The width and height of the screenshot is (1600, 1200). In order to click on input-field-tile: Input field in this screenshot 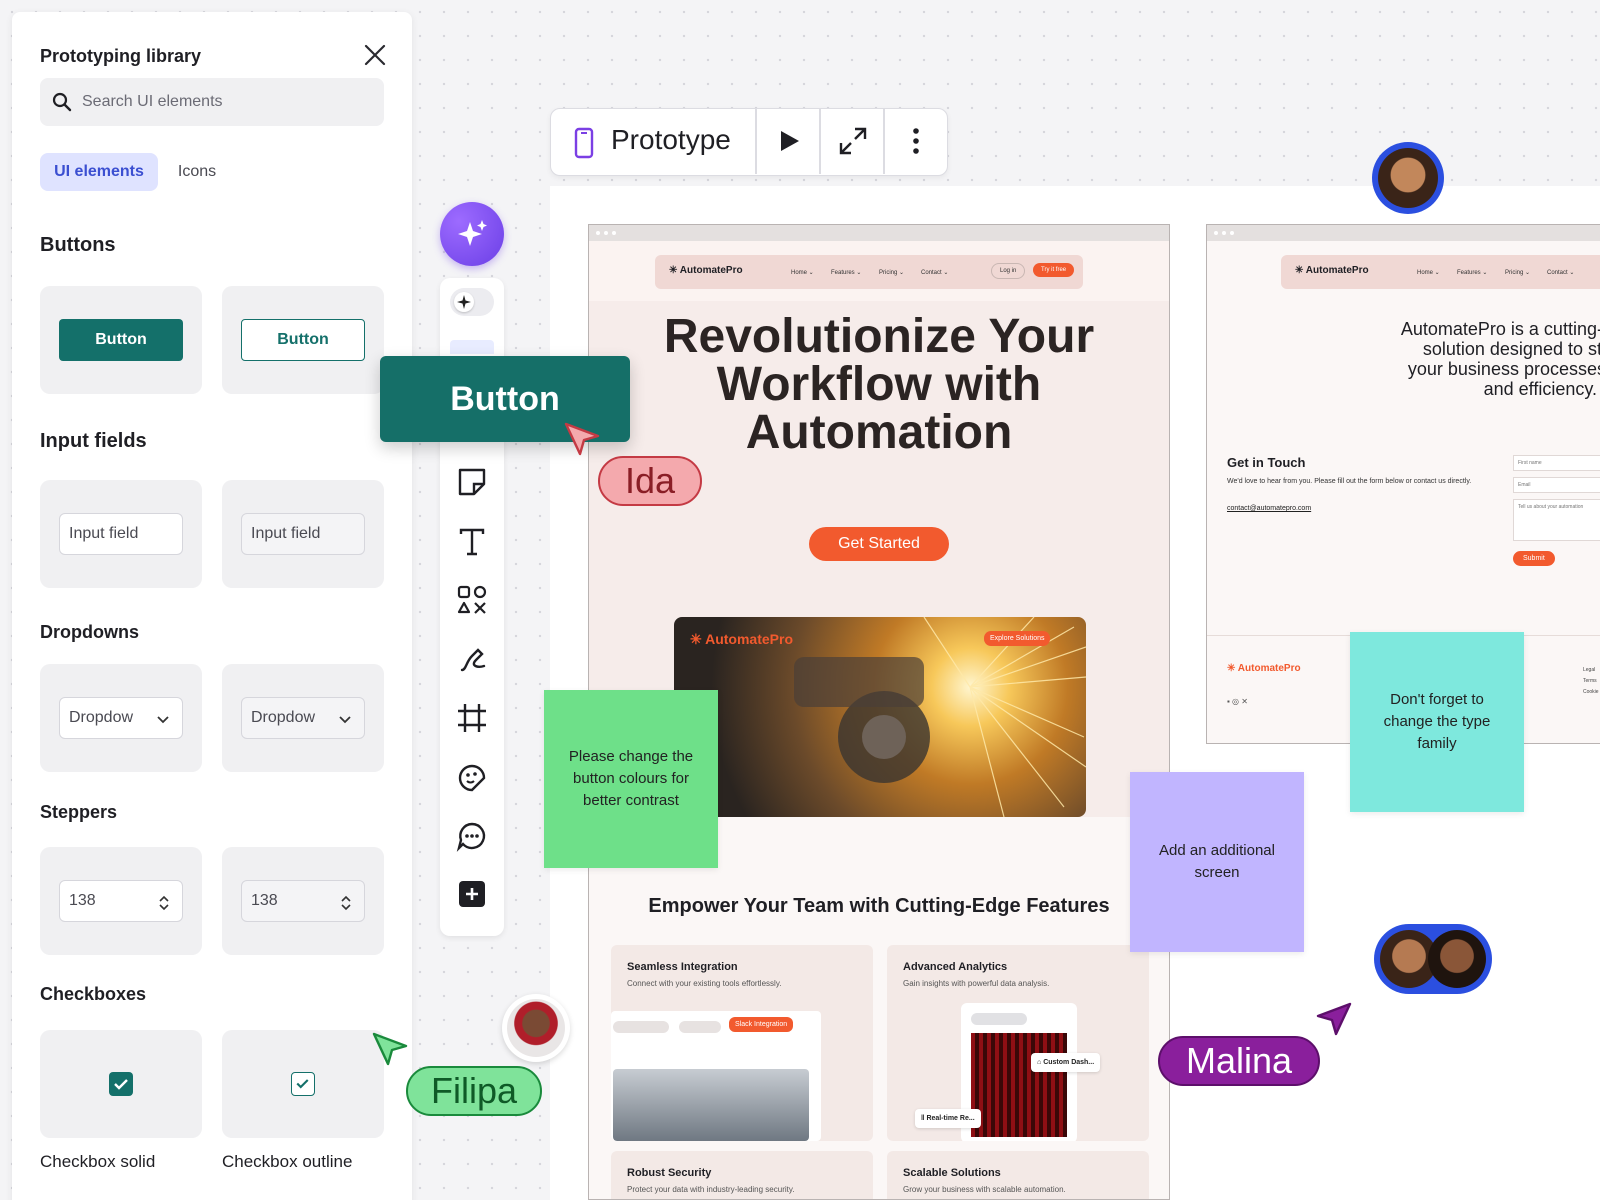, I will do `click(121, 534)`.